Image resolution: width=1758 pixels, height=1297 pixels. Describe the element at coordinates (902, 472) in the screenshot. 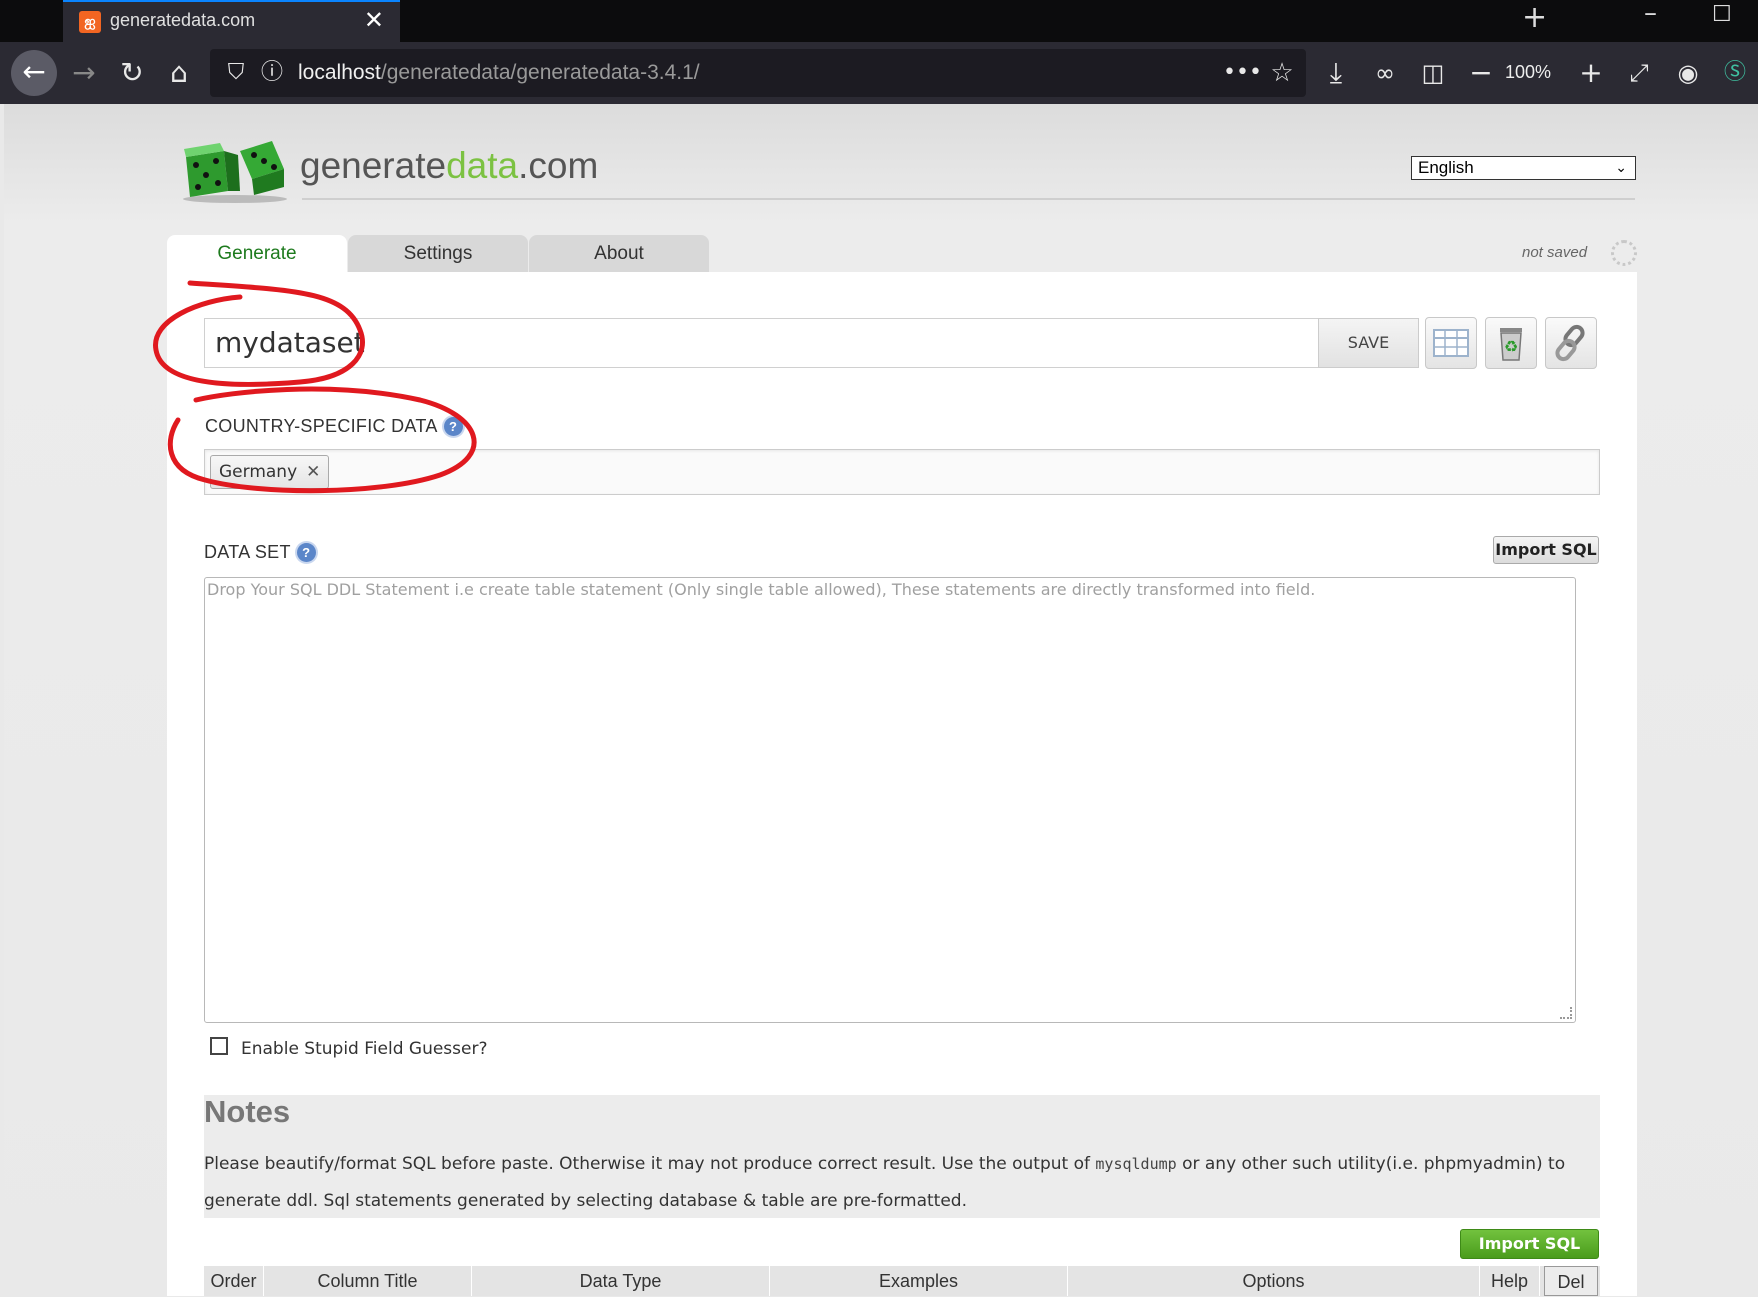

I see `country-multiselect` at that location.